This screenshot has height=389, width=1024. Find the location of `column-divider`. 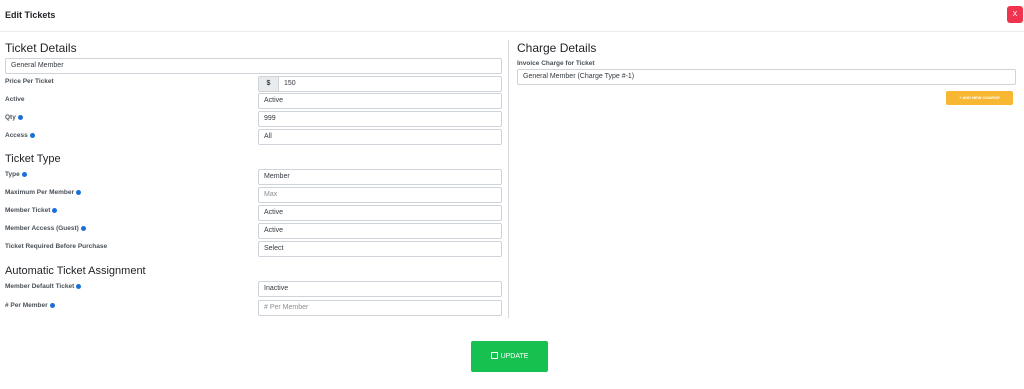

column-divider is located at coordinates (508, 179).